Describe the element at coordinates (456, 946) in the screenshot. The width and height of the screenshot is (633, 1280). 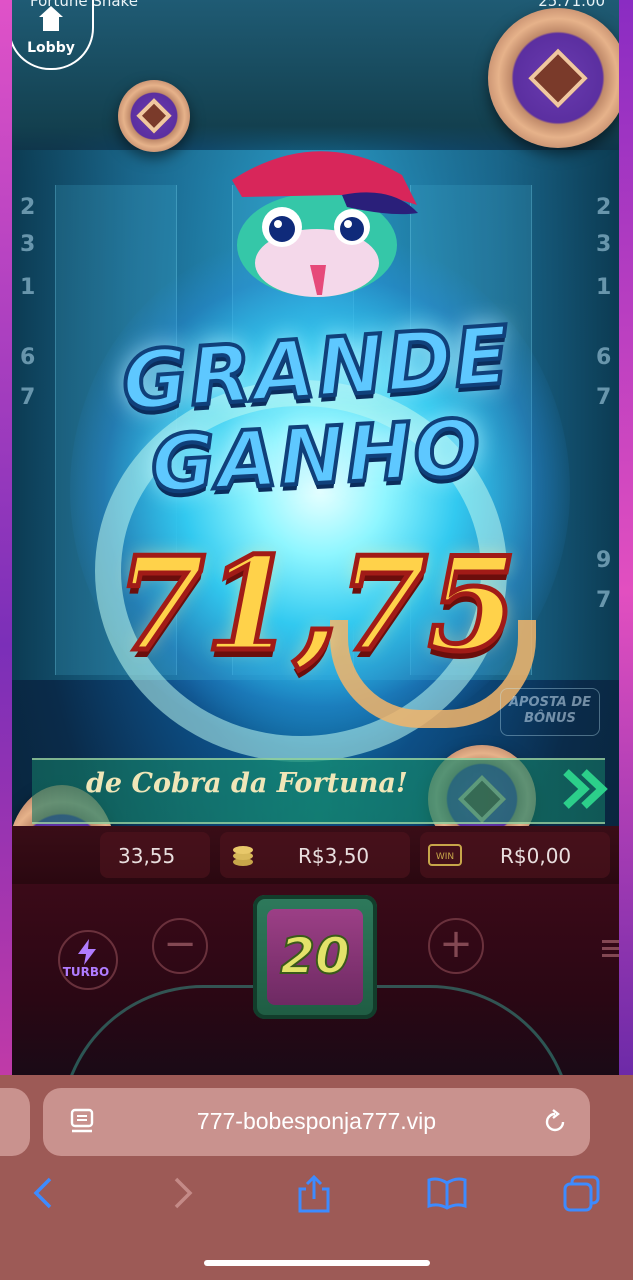
I see `plus-button: +` at that location.